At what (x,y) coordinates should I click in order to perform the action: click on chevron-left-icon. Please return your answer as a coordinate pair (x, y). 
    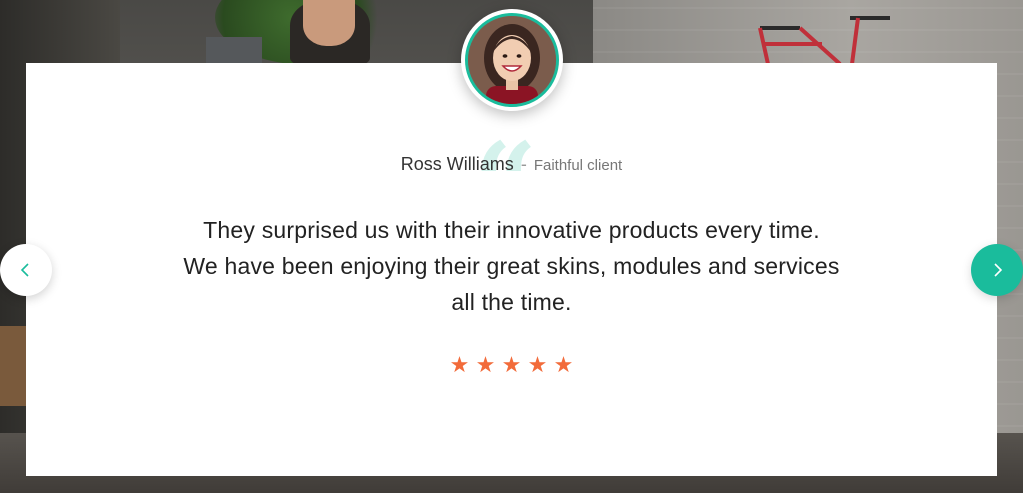
    Looking at the image, I should click on (24, 270).